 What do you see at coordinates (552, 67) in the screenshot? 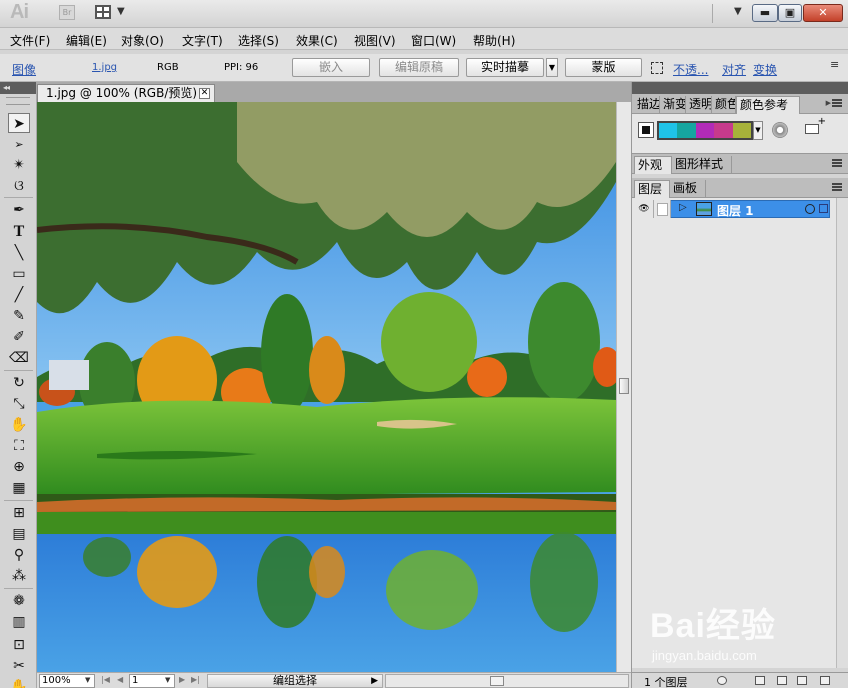
I see `trace-options-chevron-icon: ▼` at bounding box center [552, 67].